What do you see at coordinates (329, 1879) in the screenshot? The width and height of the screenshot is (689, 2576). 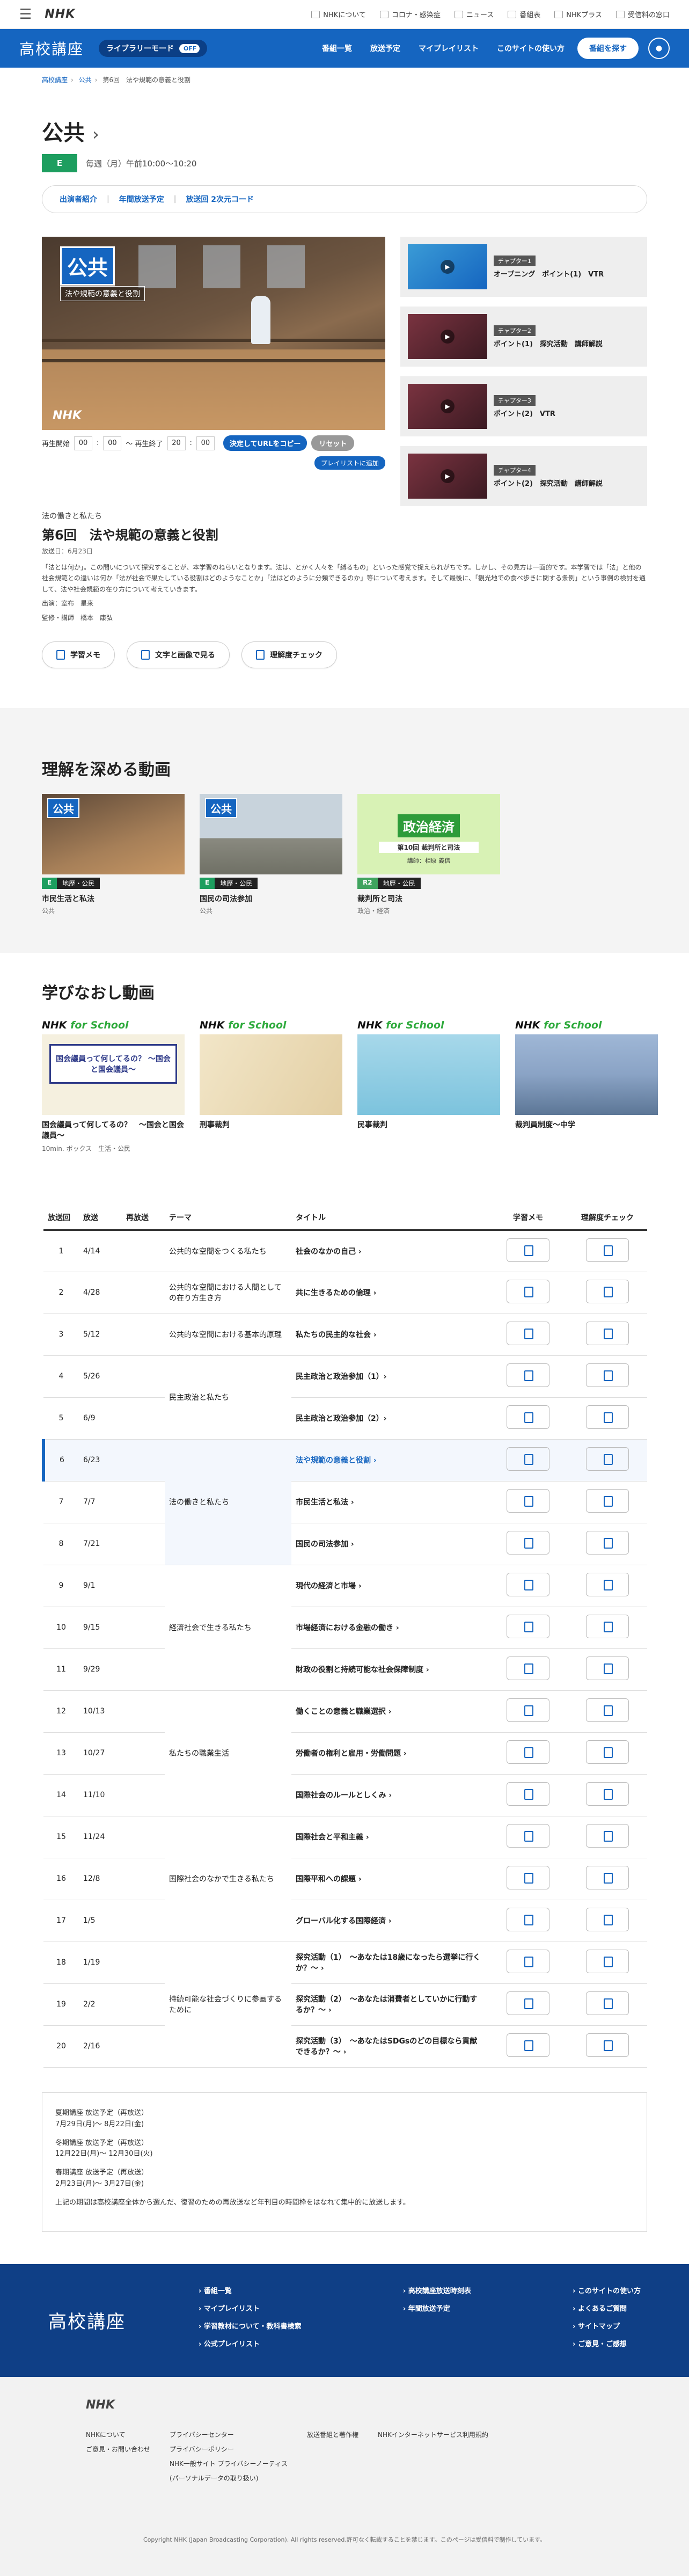 I see `episode-title-link: 国際平和への課題 ›` at bounding box center [329, 1879].